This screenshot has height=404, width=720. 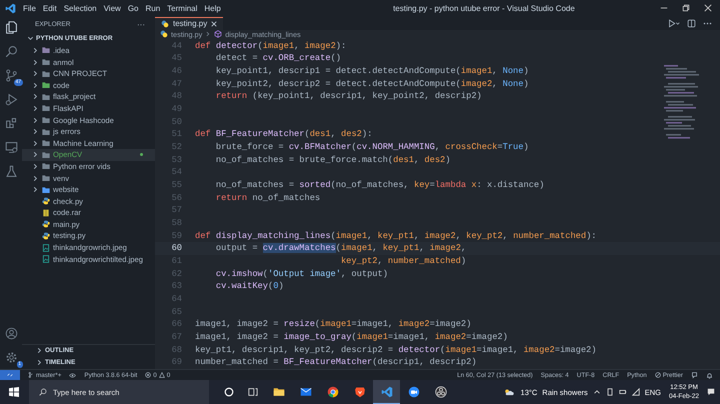 I want to click on line-number: 53, so click(x=176, y=159).